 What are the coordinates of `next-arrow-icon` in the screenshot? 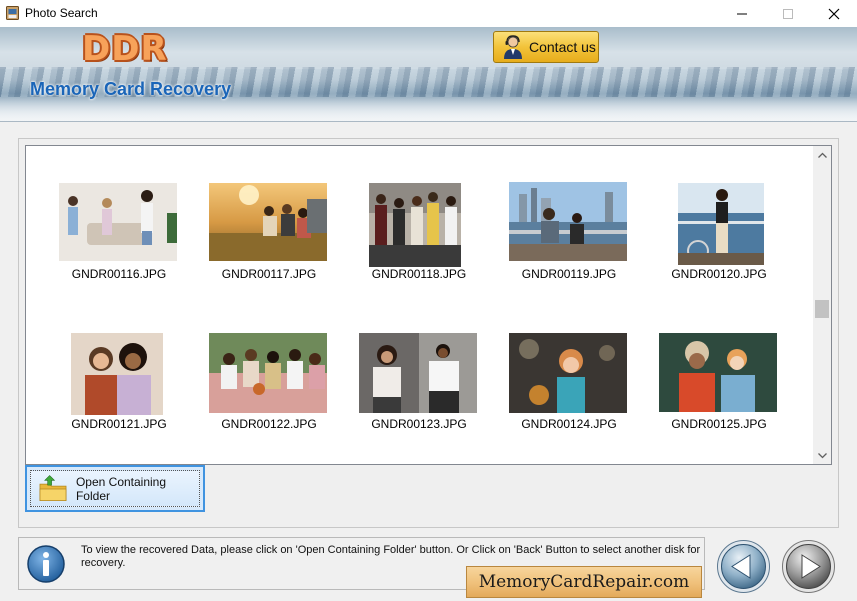 It's located at (808, 566).